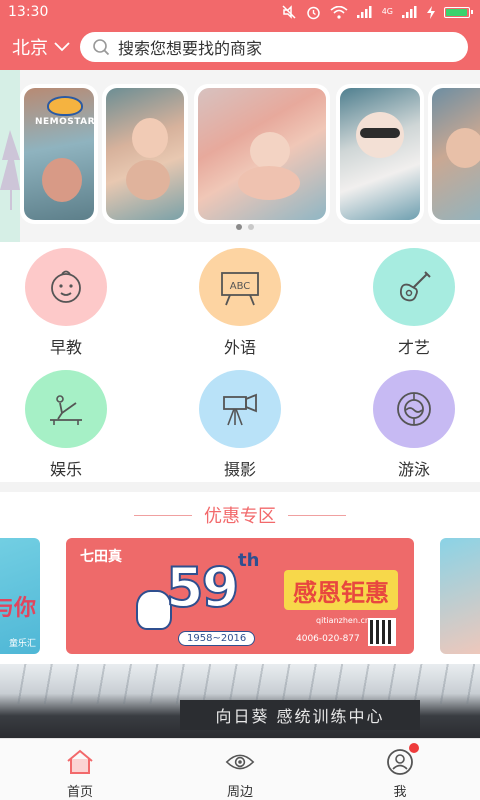  Describe the element at coordinates (30, 48) in the screenshot. I see `city-name: 北京` at that location.